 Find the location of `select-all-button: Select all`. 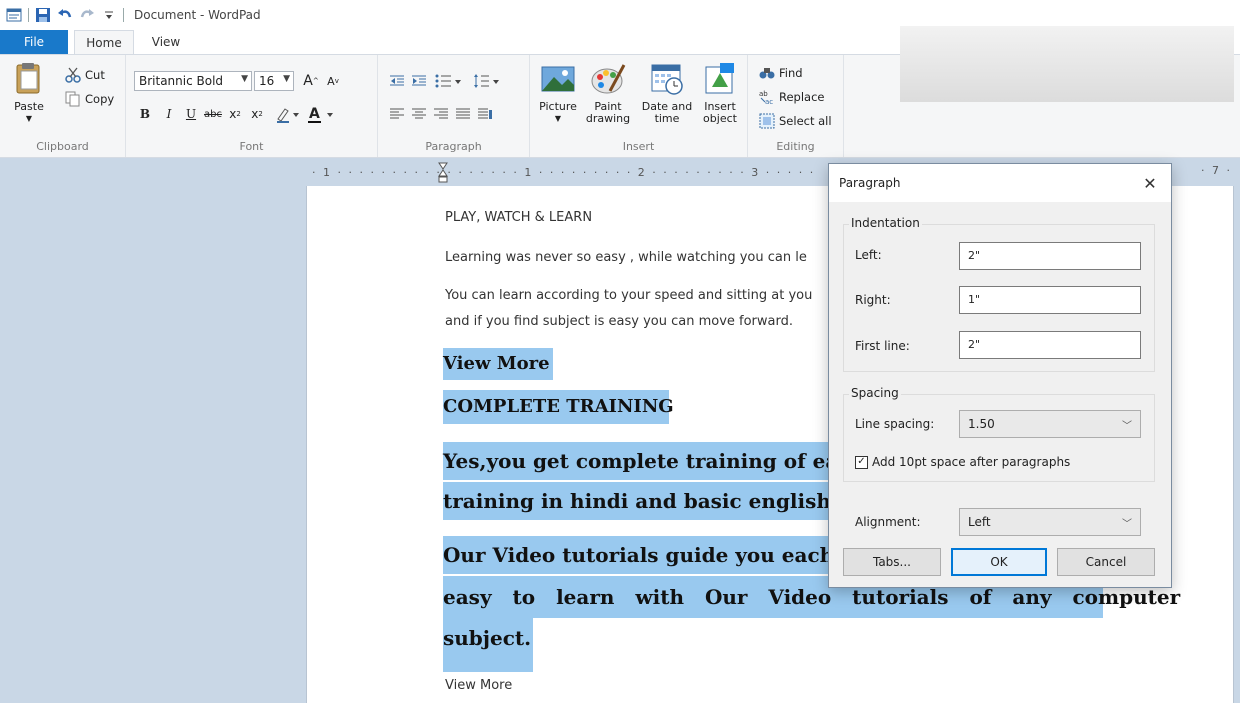

select-all-button: Select all is located at coordinates (795, 121).